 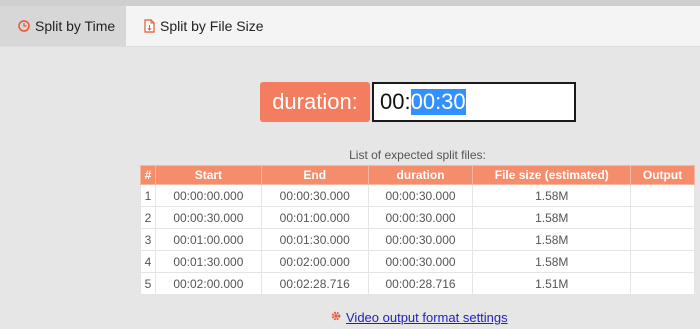 I want to click on table-cell: 2, so click(x=148, y=217).